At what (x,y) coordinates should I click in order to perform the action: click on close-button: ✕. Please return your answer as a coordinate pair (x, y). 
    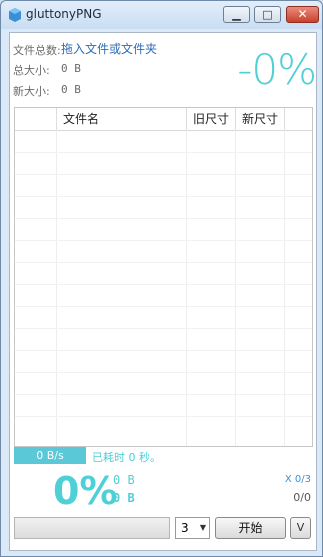
    Looking at the image, I should click on (302, 14).